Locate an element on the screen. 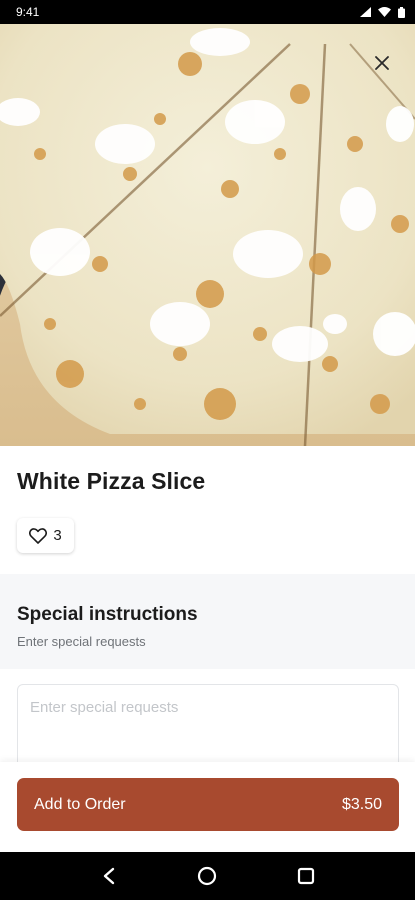  nav-home-button is located at coordinates (207, 876).